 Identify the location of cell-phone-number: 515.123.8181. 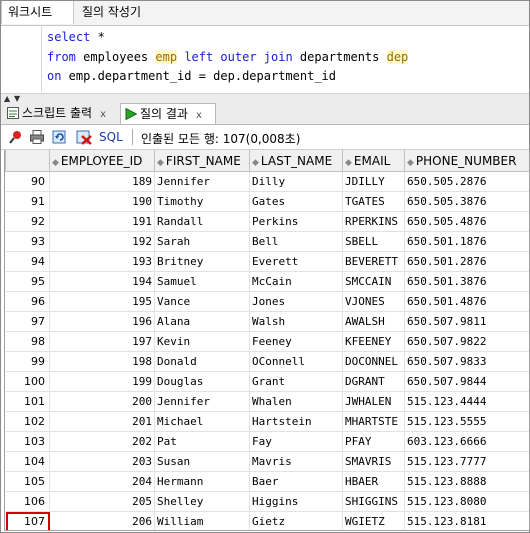
(466, 520).